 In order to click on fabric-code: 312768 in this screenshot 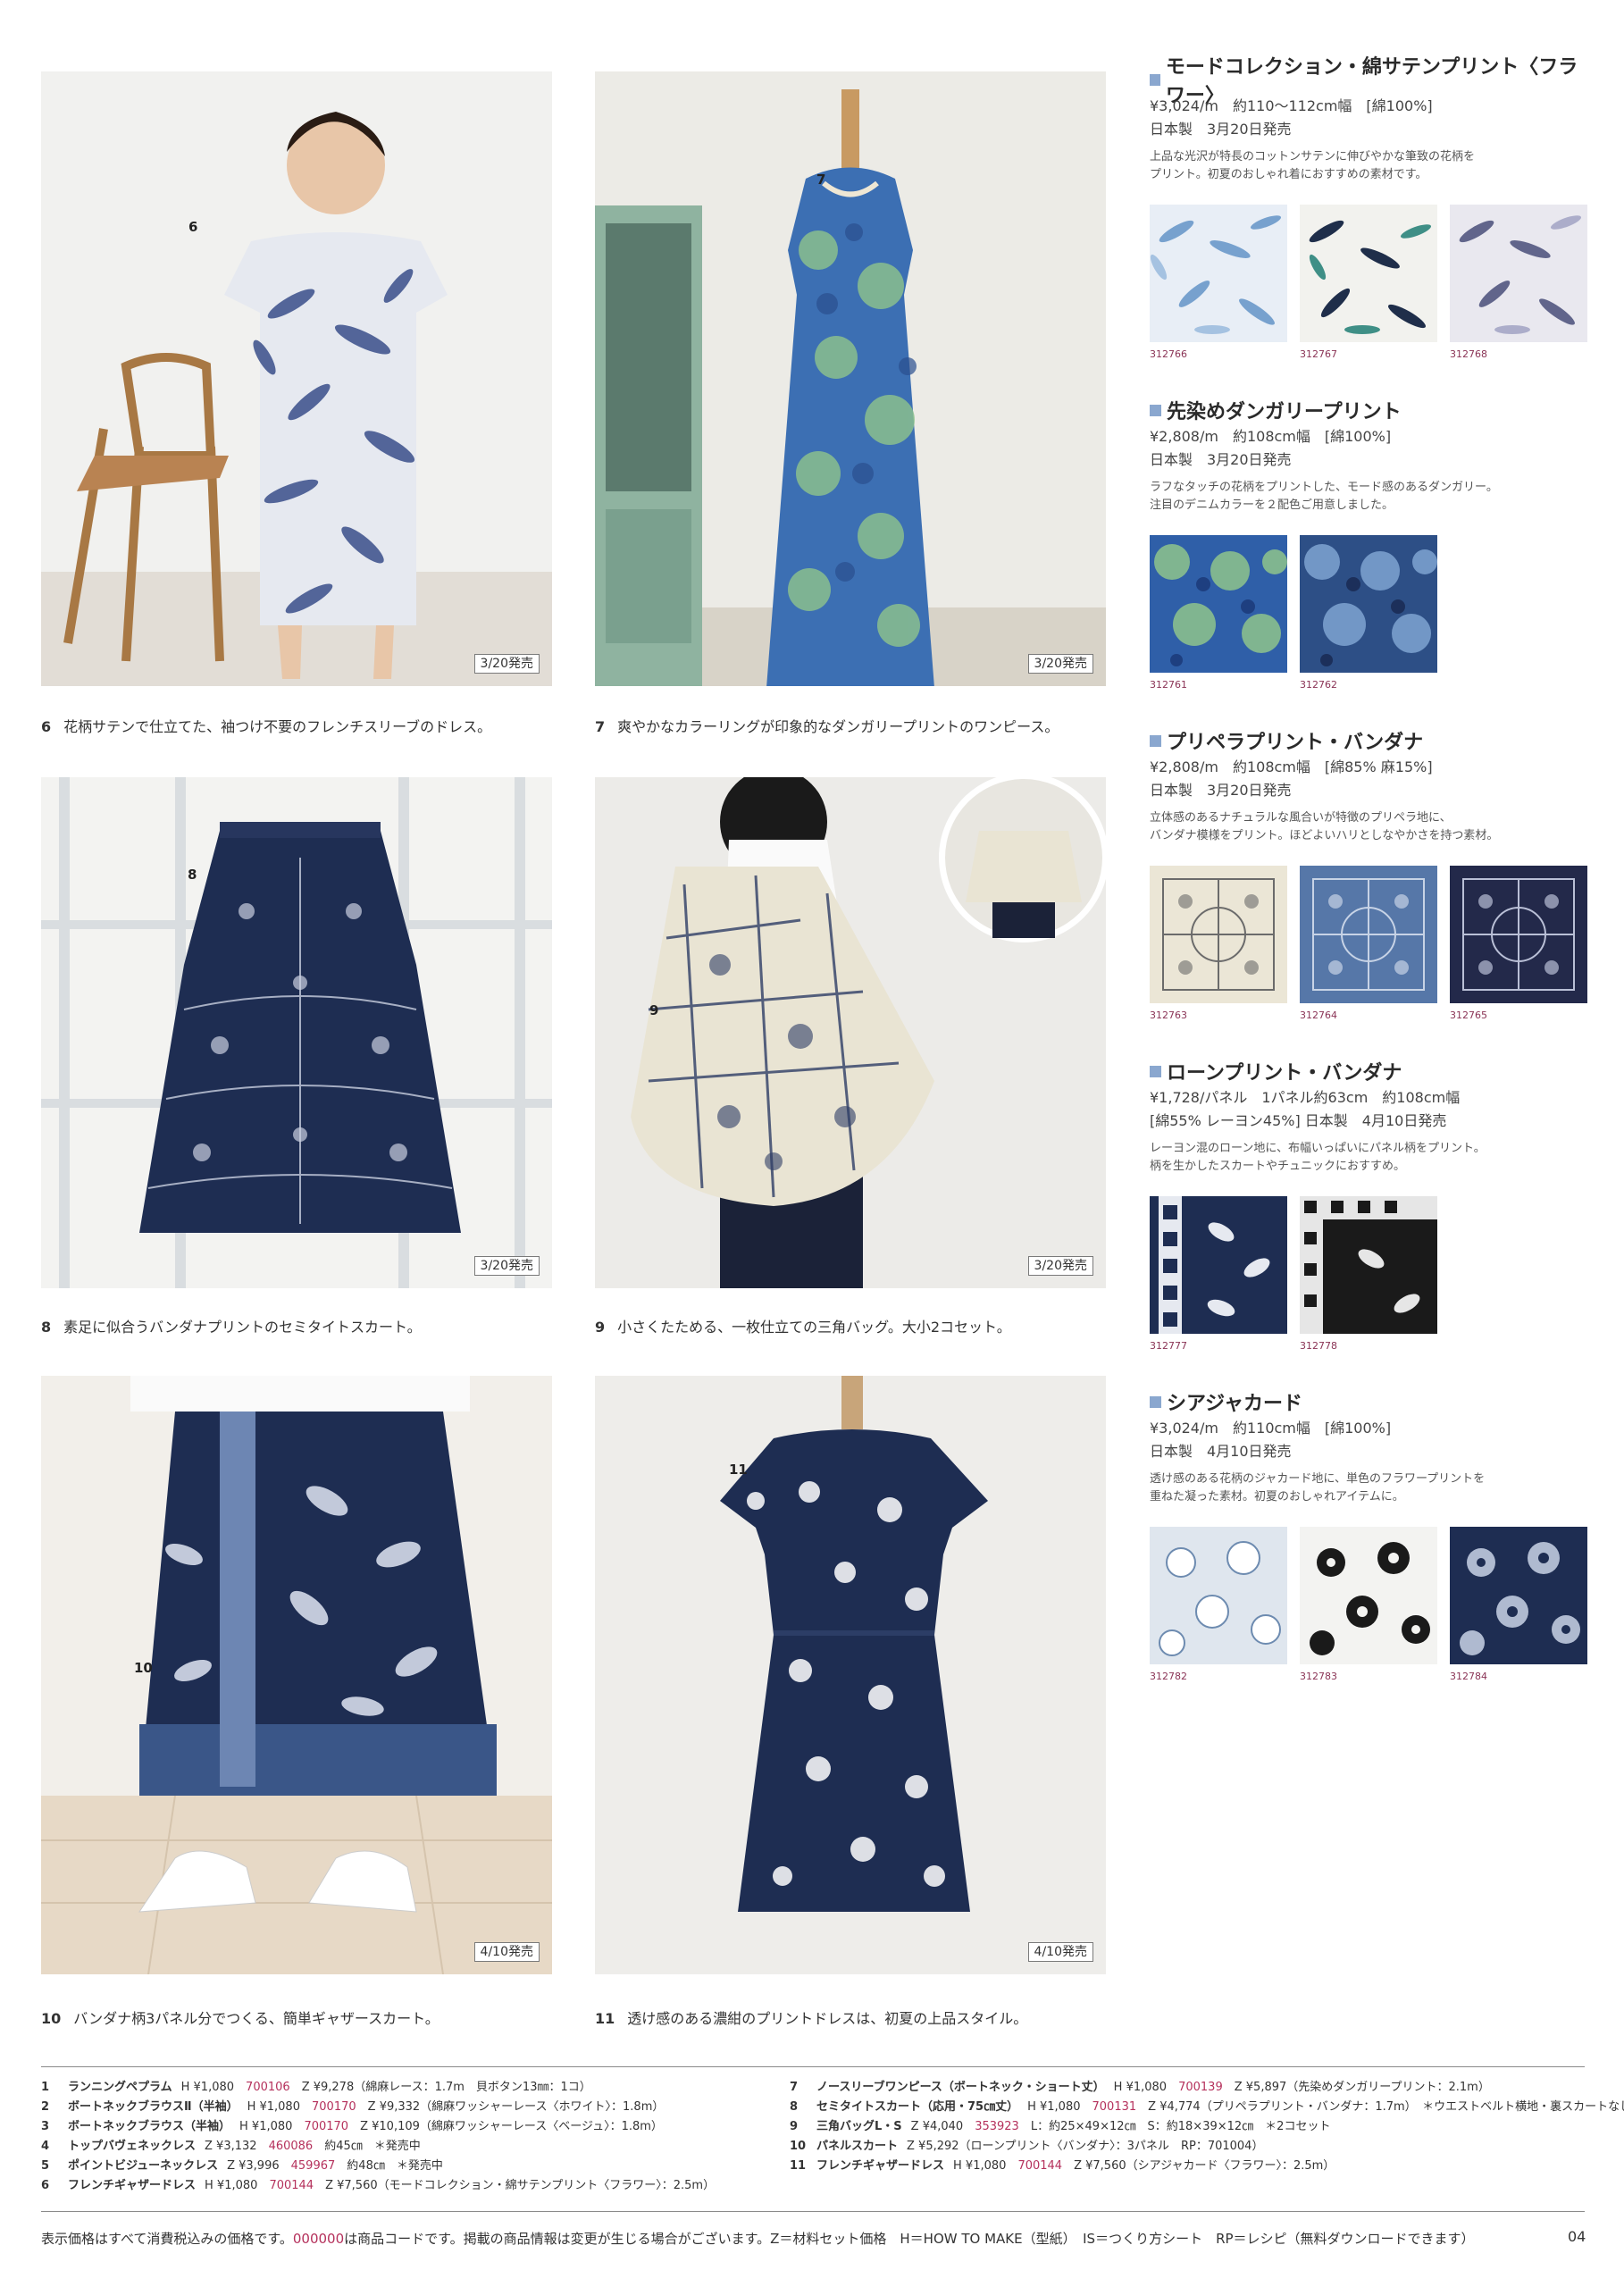, I will do `click(1468, 354)`.